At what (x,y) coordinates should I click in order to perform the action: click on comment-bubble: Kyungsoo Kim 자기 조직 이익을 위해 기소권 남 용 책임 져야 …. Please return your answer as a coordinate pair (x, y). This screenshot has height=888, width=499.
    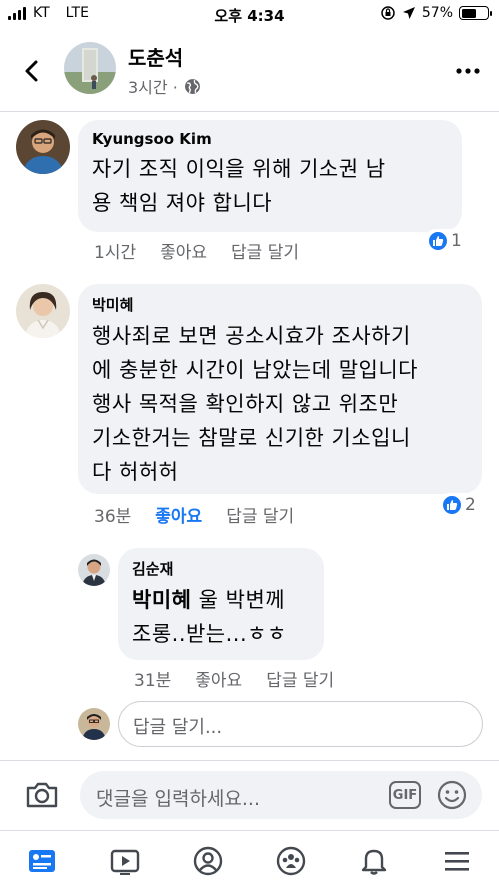
    Looking at the image, I should click on (270, 176).